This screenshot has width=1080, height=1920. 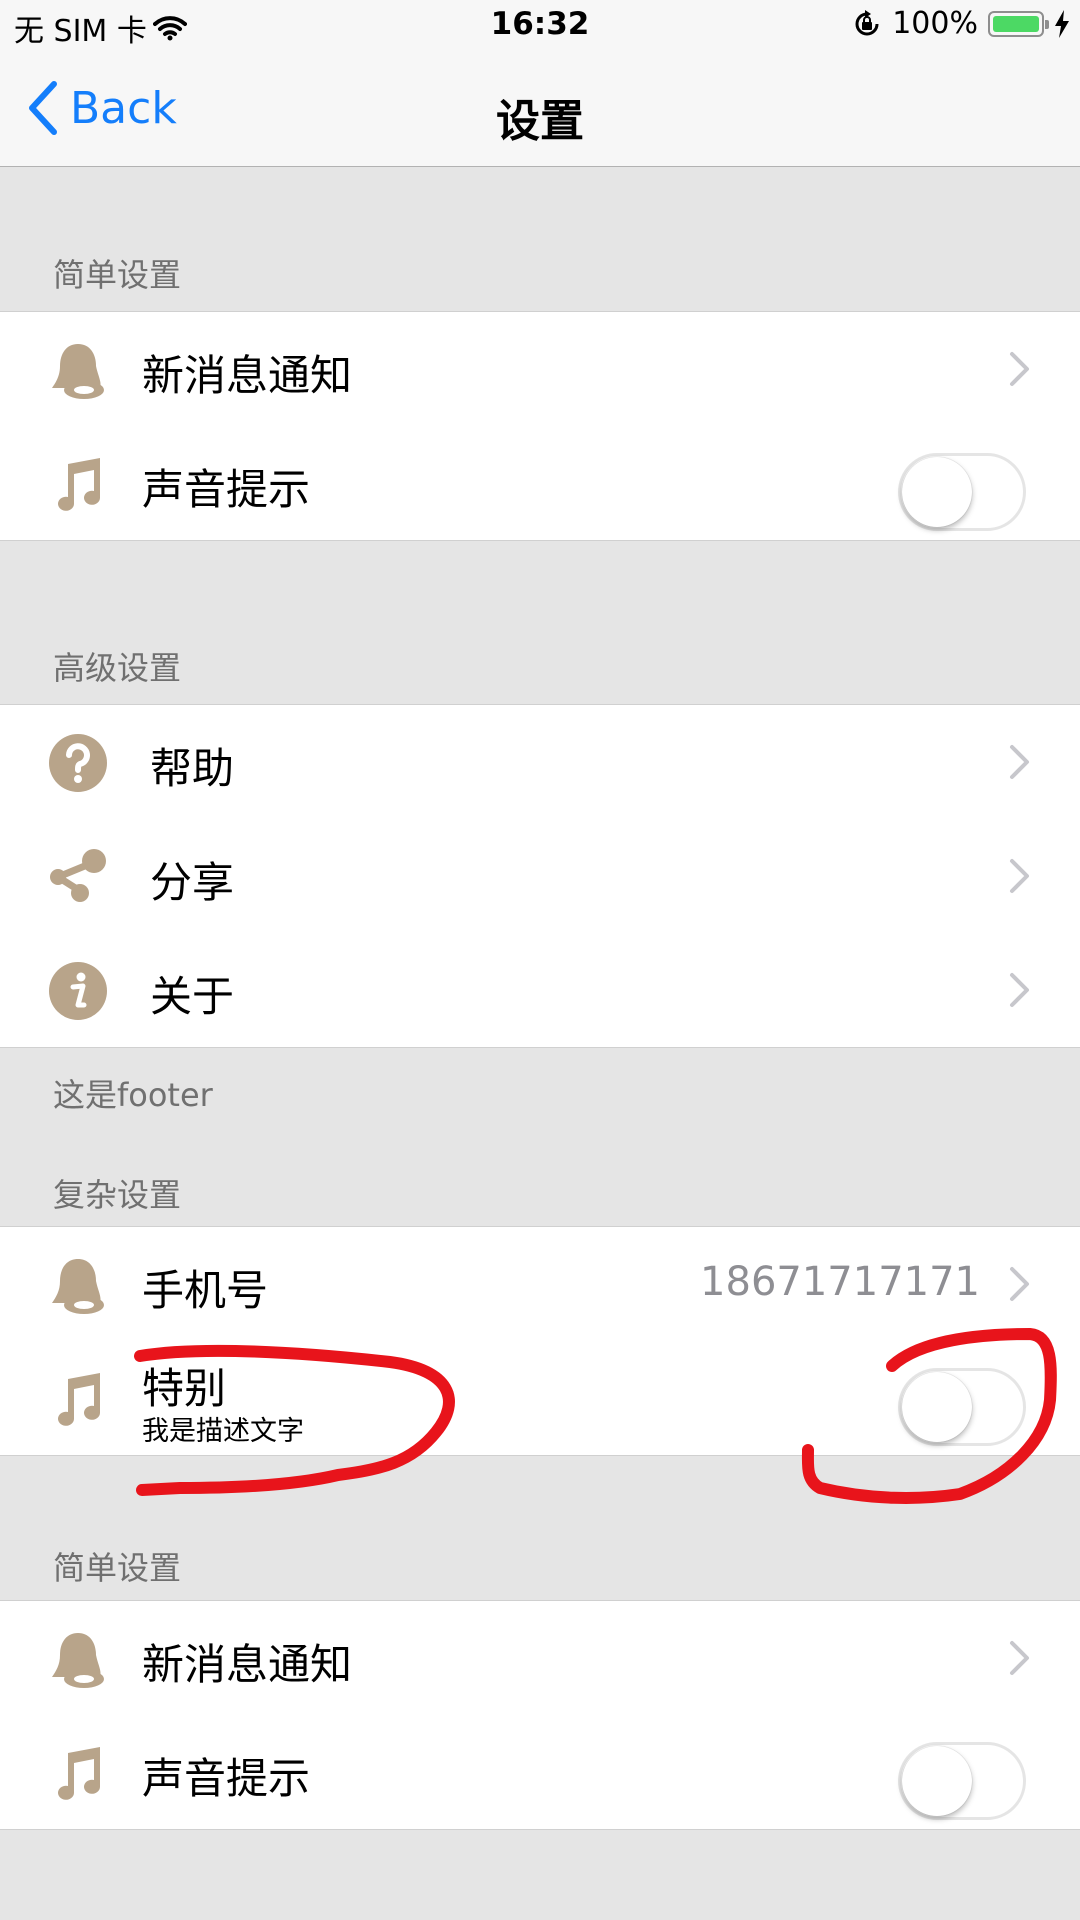 What do you see at coordinates (1018, 23) in the screenshot?
I see `battery-icon` at bounding box center [1018, 23].